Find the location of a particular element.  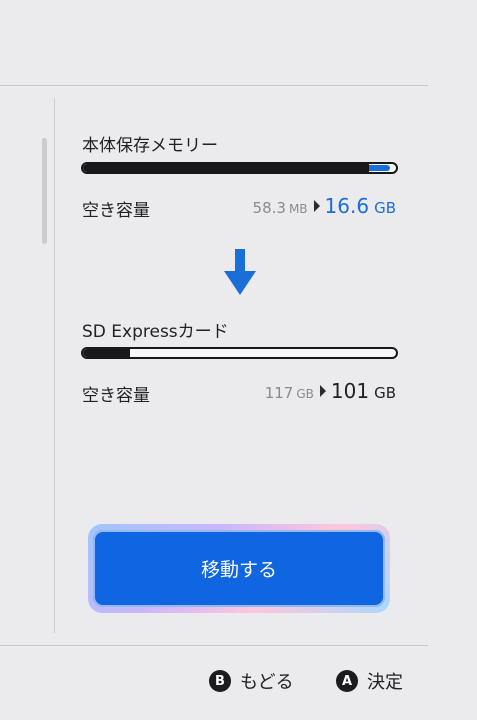

back-label: もどる is located at coordinates (267, 682).